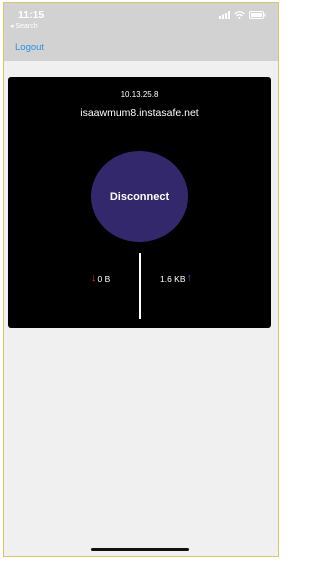  I want to click on battery-icon, so click(257, 15).